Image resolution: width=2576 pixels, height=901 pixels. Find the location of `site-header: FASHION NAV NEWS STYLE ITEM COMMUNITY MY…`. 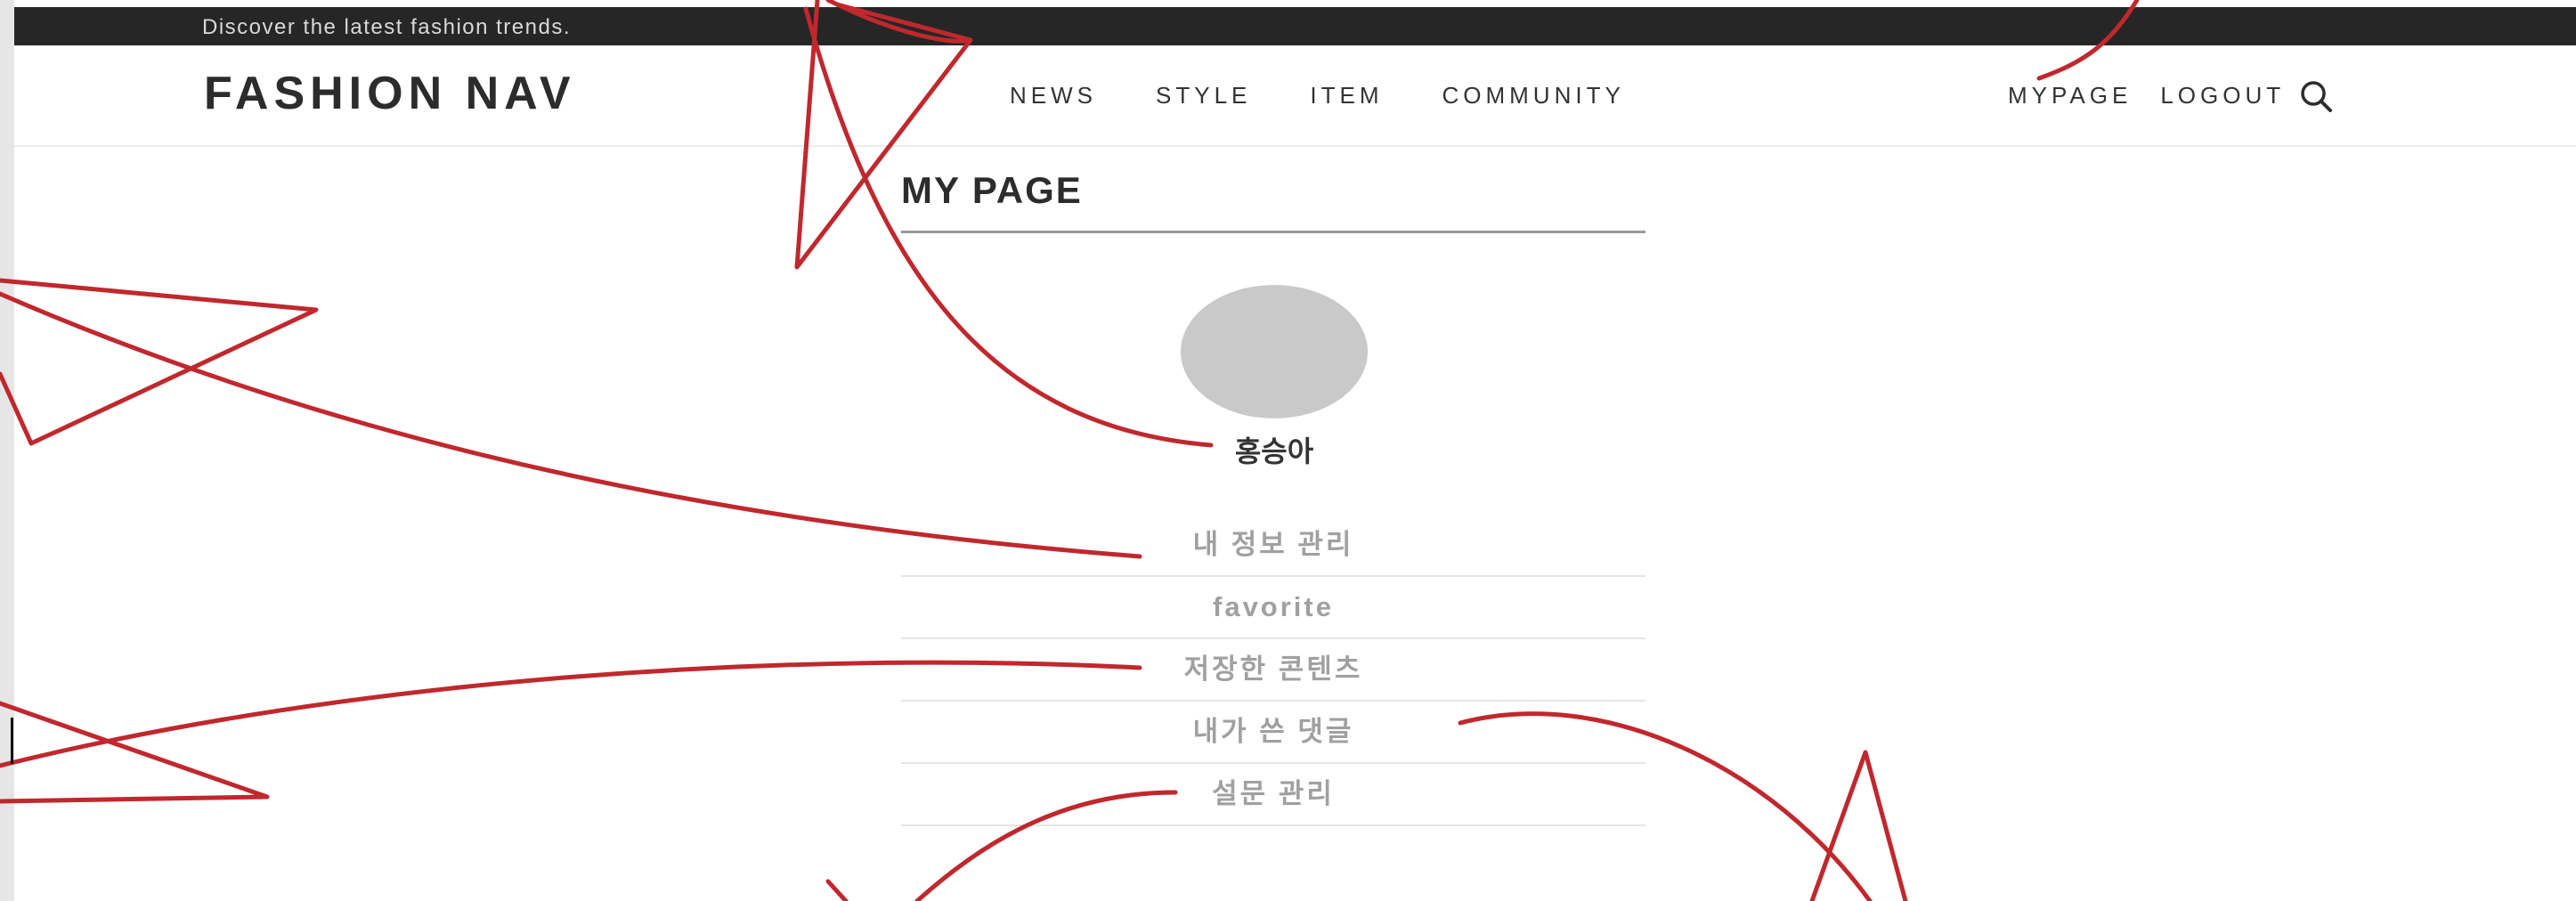

site-header: FASHION NAV NEWS STYLE ITEM COMMUNITY MY… is located at coordinates (1295, 96).